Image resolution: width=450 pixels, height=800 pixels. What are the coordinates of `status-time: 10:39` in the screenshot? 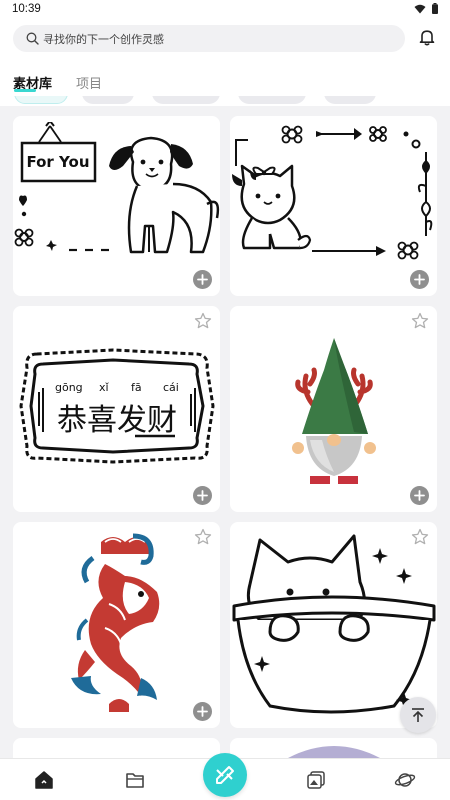 It's located at (26, 9).